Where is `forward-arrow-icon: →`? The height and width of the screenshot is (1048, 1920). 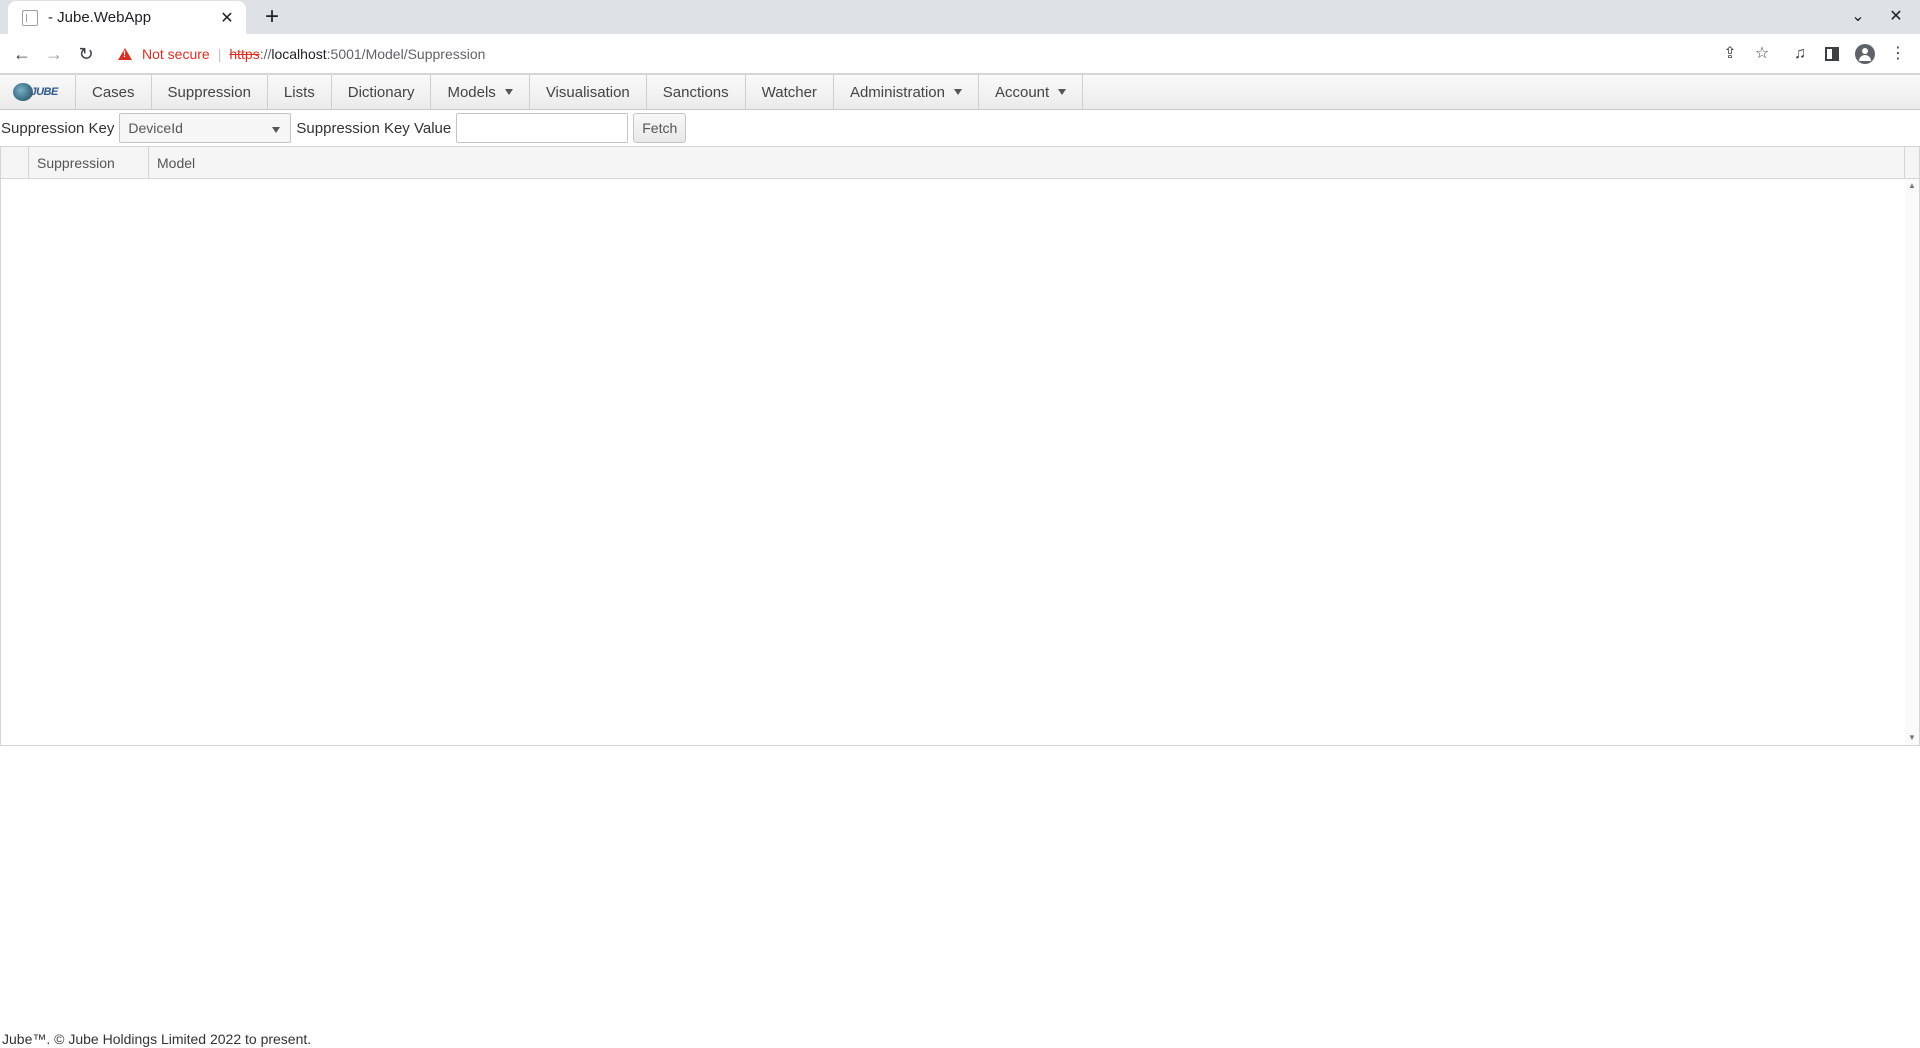
forward-arrow-icon: → is located at coordinates (54, 54).